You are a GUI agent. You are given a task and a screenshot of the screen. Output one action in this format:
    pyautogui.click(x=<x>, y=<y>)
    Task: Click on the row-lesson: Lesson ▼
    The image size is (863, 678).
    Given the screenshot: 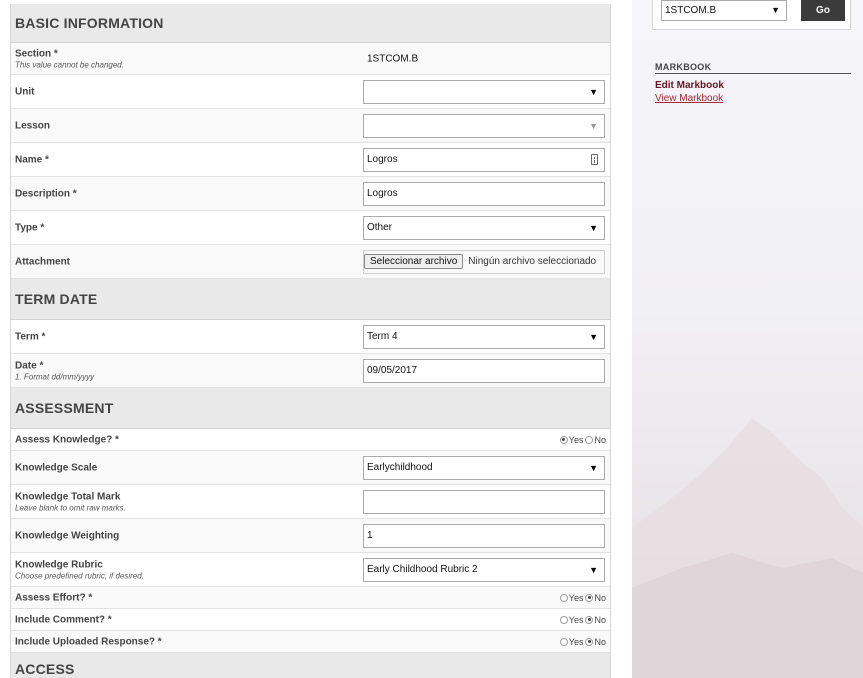 What is the action you would take?
    pyautogui.click(x=310, y=126)
    